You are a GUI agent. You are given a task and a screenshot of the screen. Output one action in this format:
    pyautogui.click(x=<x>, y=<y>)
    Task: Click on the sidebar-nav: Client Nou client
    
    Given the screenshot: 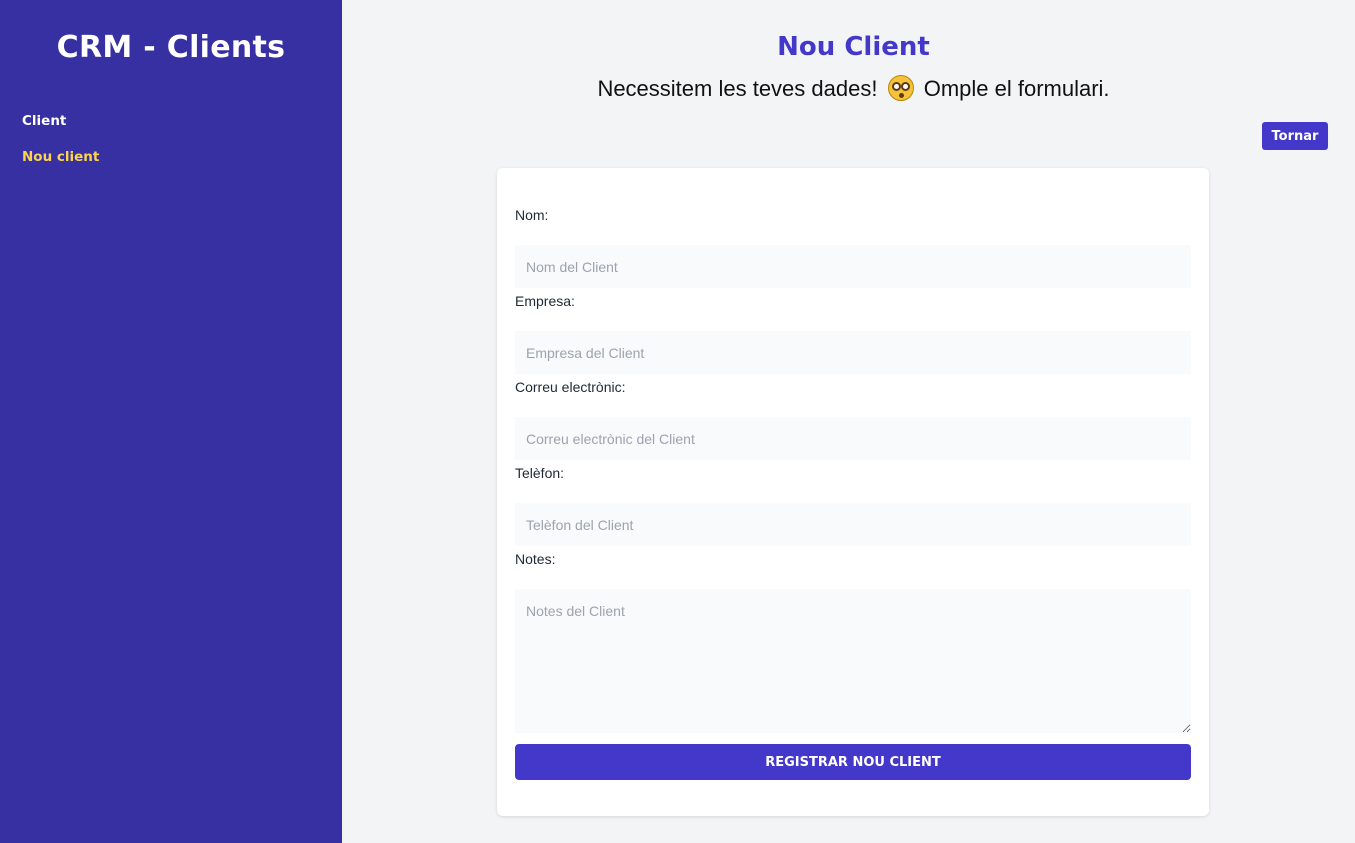 What is the action you would take?
    pyautogui.click(x=60, y=149)
    